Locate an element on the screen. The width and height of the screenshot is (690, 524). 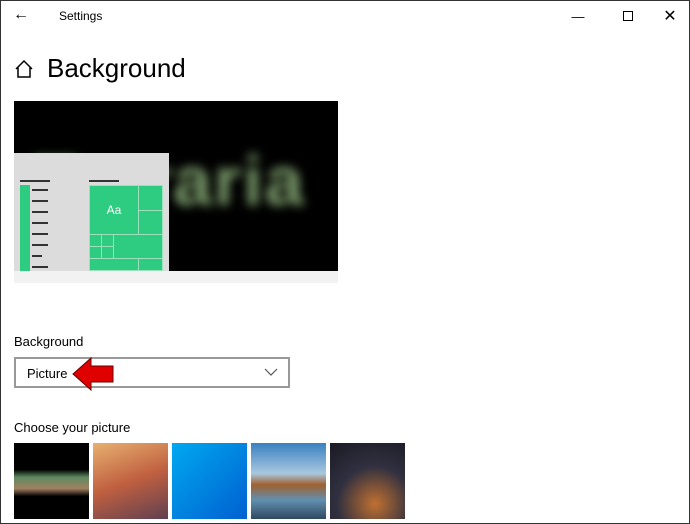
minimize-button: — is located at coordinates (578, 16).